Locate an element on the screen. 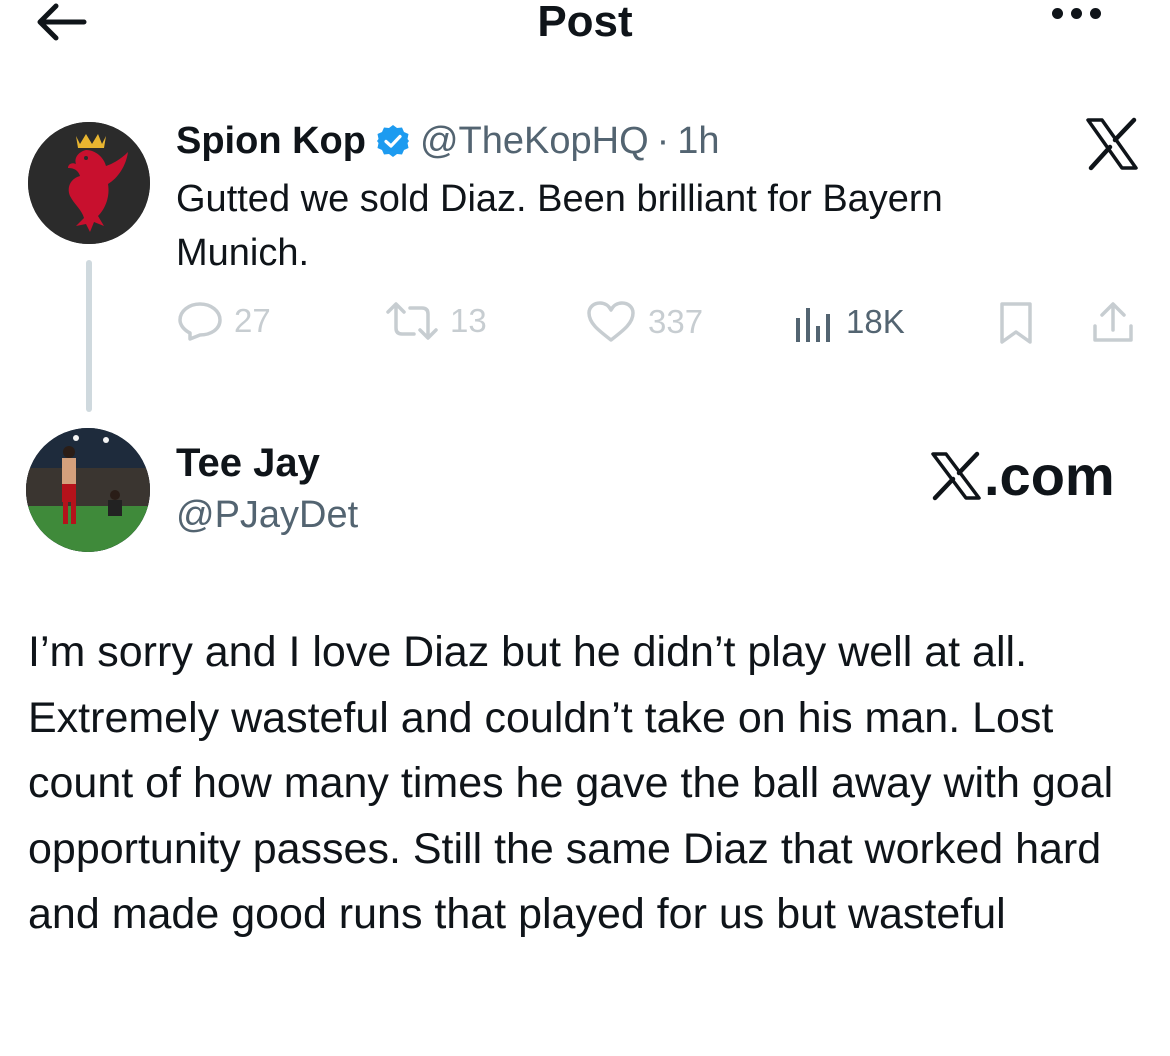  more-horizontal-icon is located at coordinates (1057, 13).